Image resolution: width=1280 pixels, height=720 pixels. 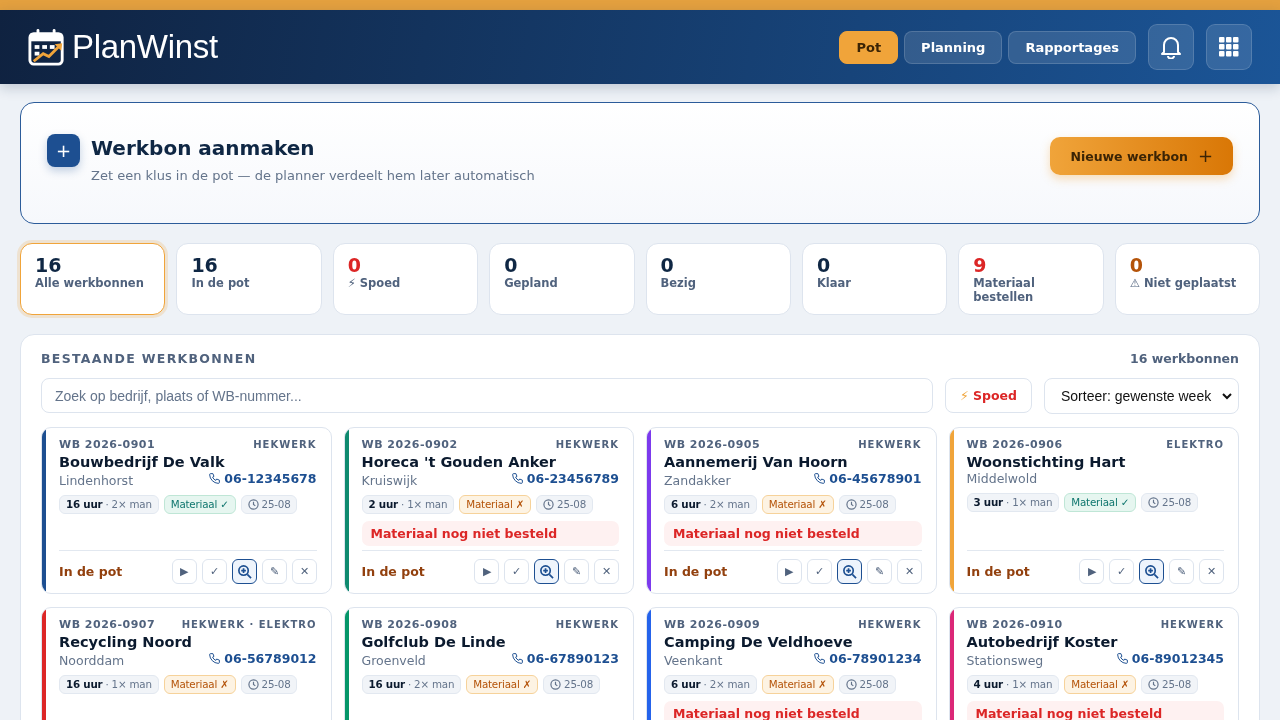 I want to click on place-name: Middelwold, so click(x=1002, y=478).